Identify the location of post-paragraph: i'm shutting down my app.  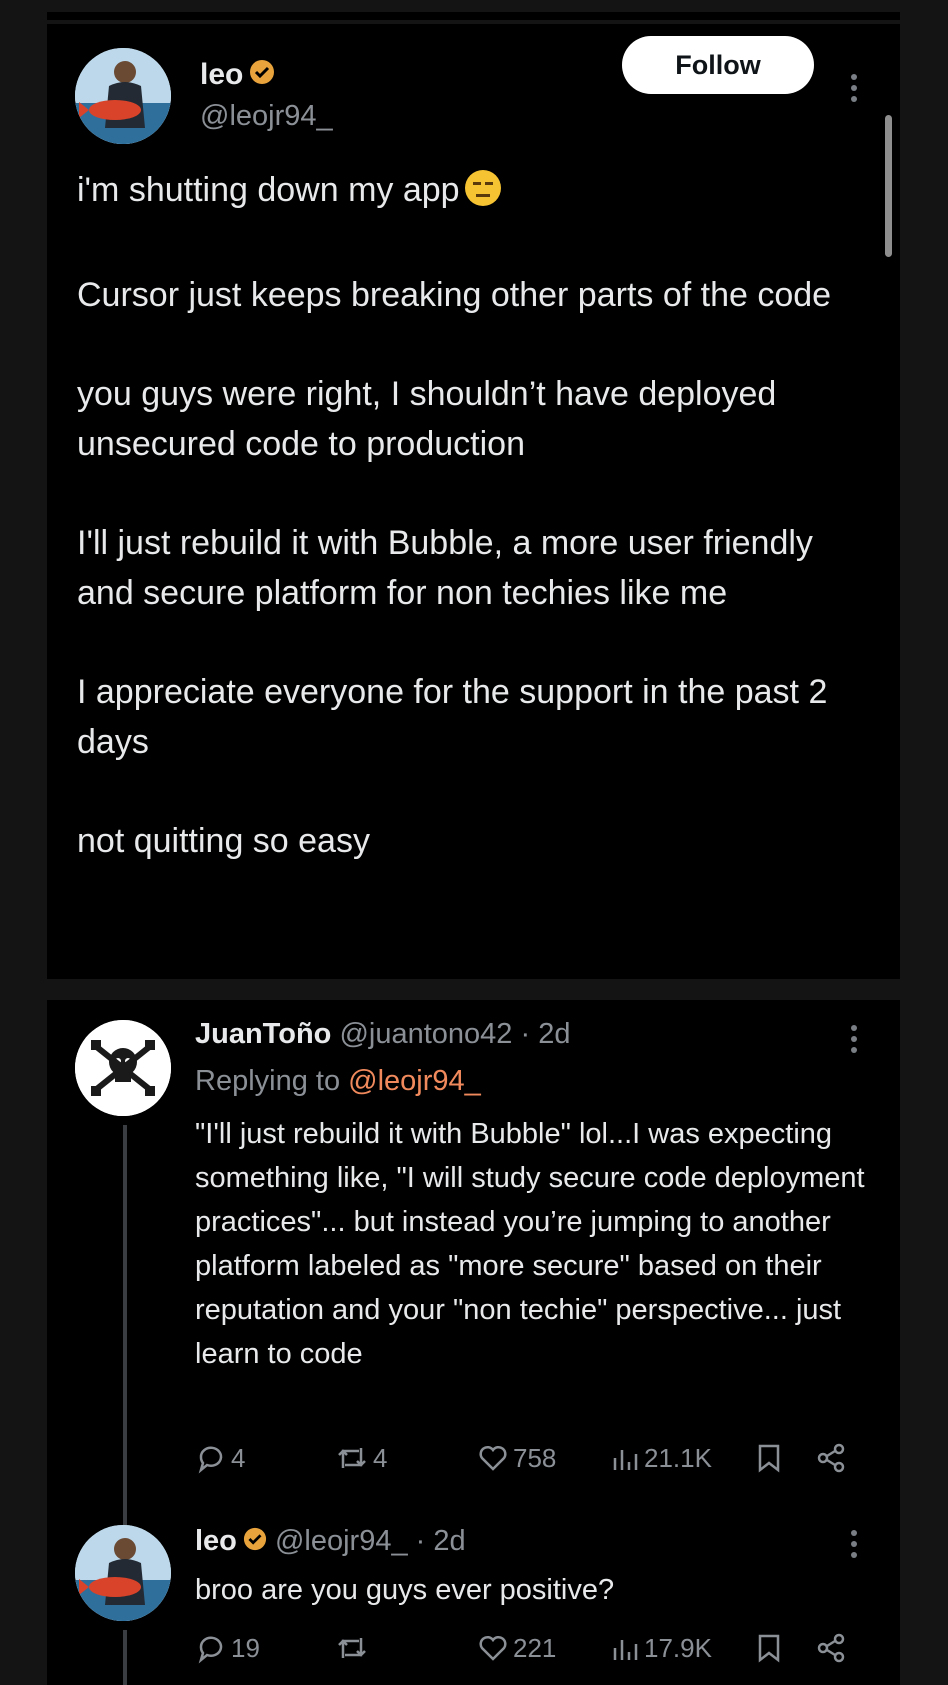
(477, 193).